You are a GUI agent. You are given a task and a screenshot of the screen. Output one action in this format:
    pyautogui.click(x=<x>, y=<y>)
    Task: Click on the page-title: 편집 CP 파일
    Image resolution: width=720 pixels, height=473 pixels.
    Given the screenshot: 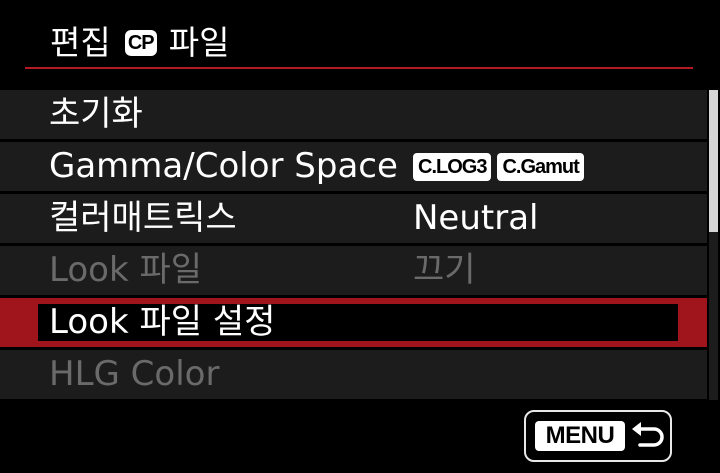 What is the action you would take?
    pyautogui.click(x=139, y=43)
    